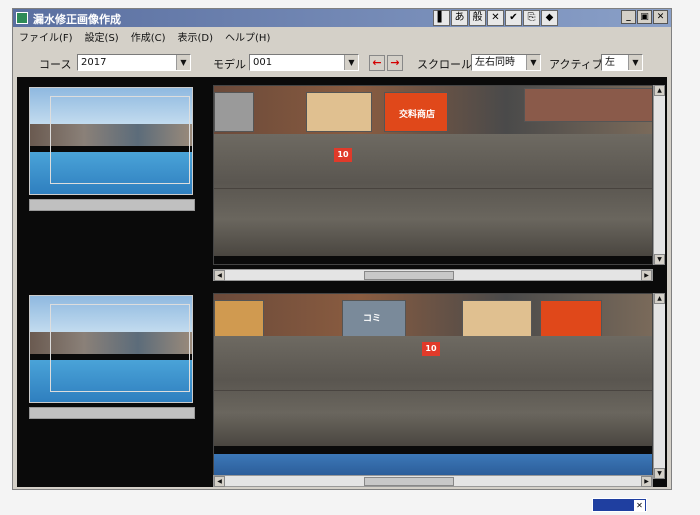 The height and width of the screenshot is (515, 700). I want to click on thumbnail-bottom, so click(111, 349).